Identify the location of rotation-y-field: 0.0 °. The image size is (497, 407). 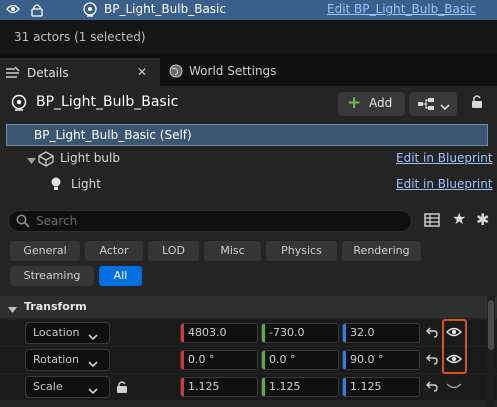
(300, 360).